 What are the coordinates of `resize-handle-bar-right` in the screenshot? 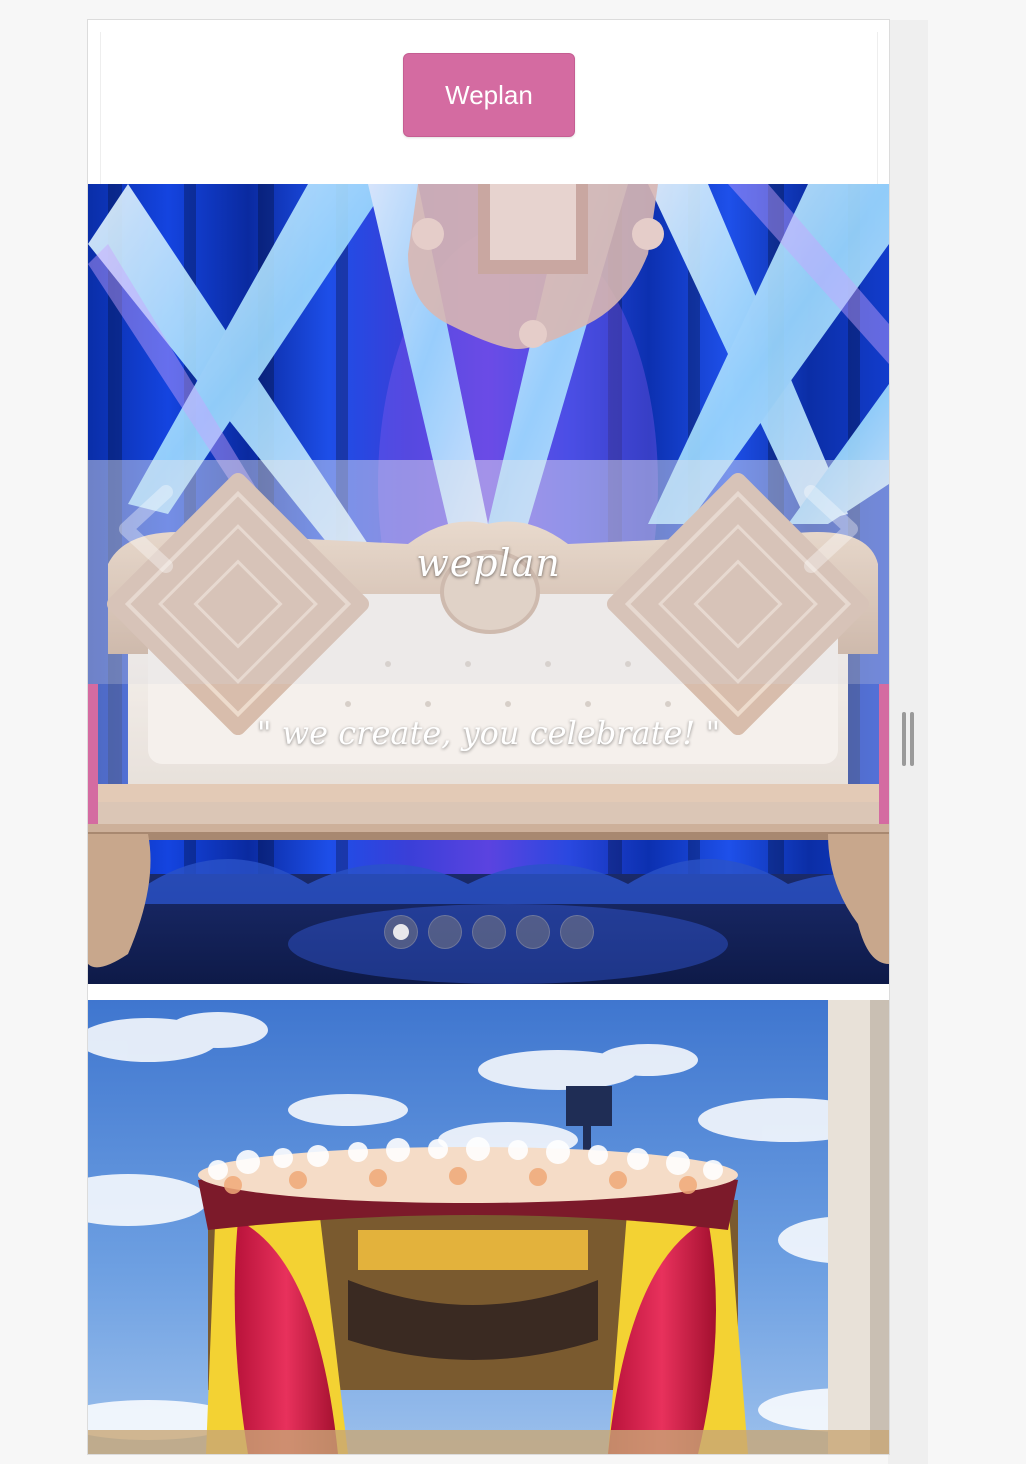 It's located at (912, 739).